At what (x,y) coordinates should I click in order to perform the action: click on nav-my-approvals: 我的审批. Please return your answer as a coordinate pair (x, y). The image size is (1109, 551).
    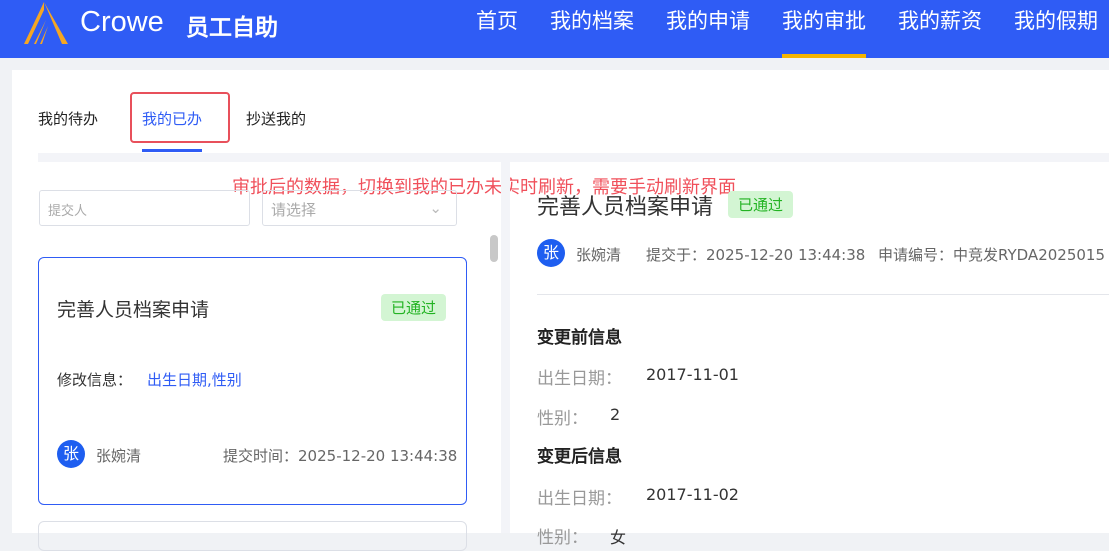
    Looking at the image, I should click on (824, 29).